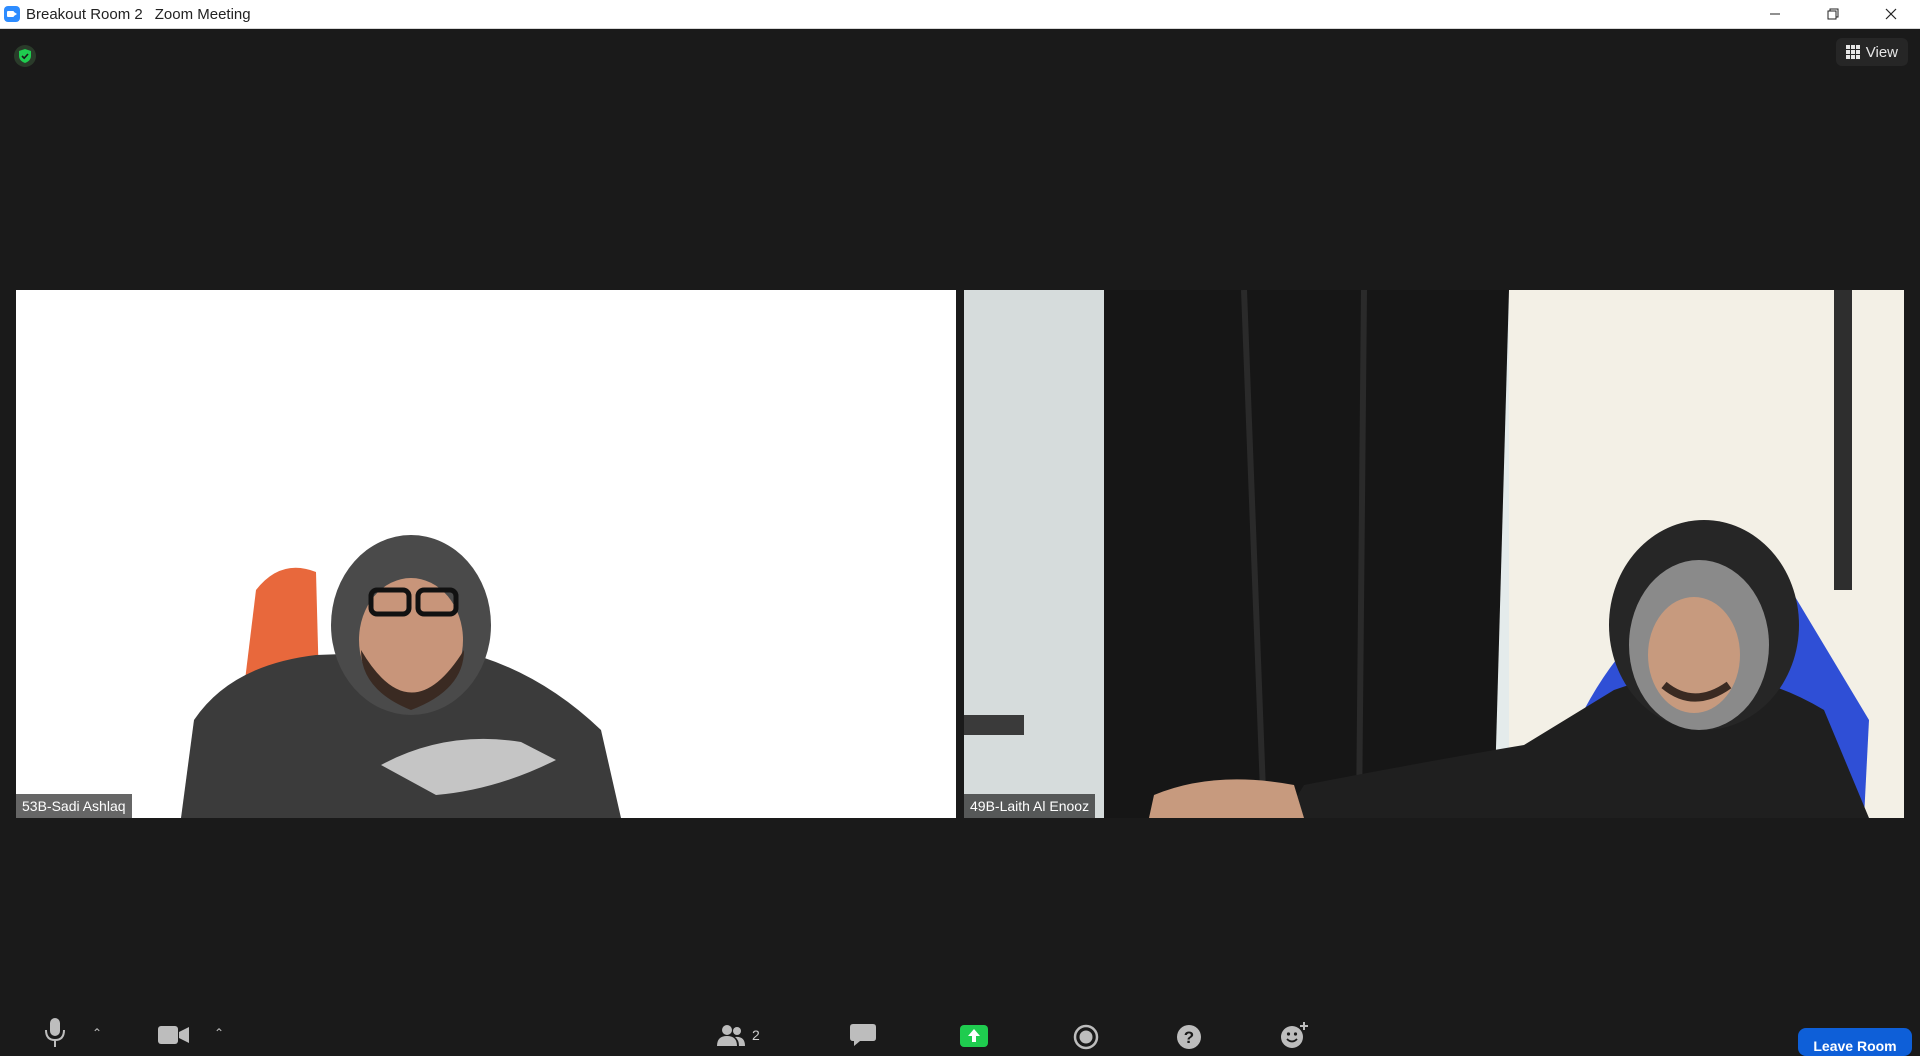 The image size is (1920, 1056). Describe the element at coordinates (960, 14) in the screenshot. I see `window-titlebar: Breakout Room 2 Zoom Meeting` at that location.